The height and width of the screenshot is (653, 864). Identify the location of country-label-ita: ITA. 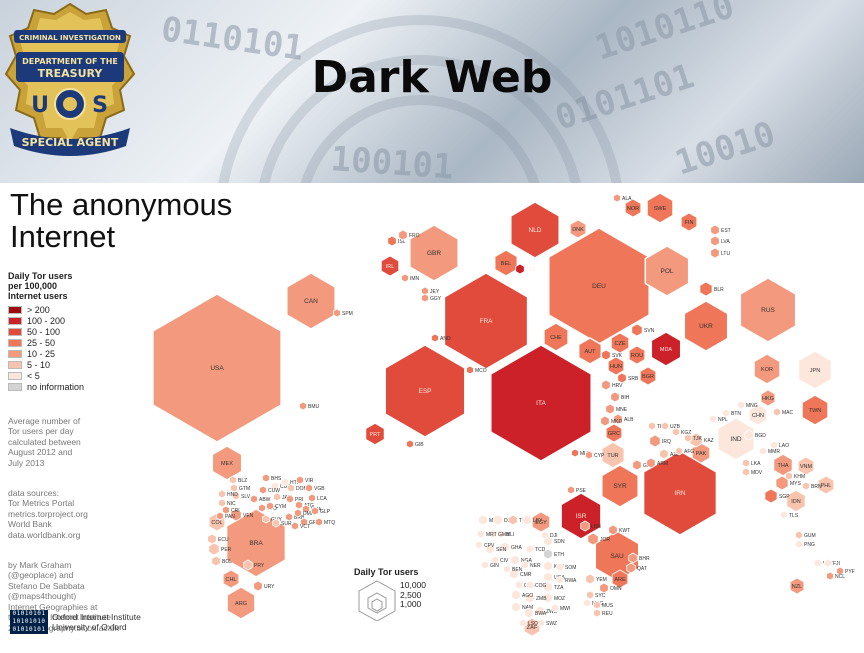
(541, 403).